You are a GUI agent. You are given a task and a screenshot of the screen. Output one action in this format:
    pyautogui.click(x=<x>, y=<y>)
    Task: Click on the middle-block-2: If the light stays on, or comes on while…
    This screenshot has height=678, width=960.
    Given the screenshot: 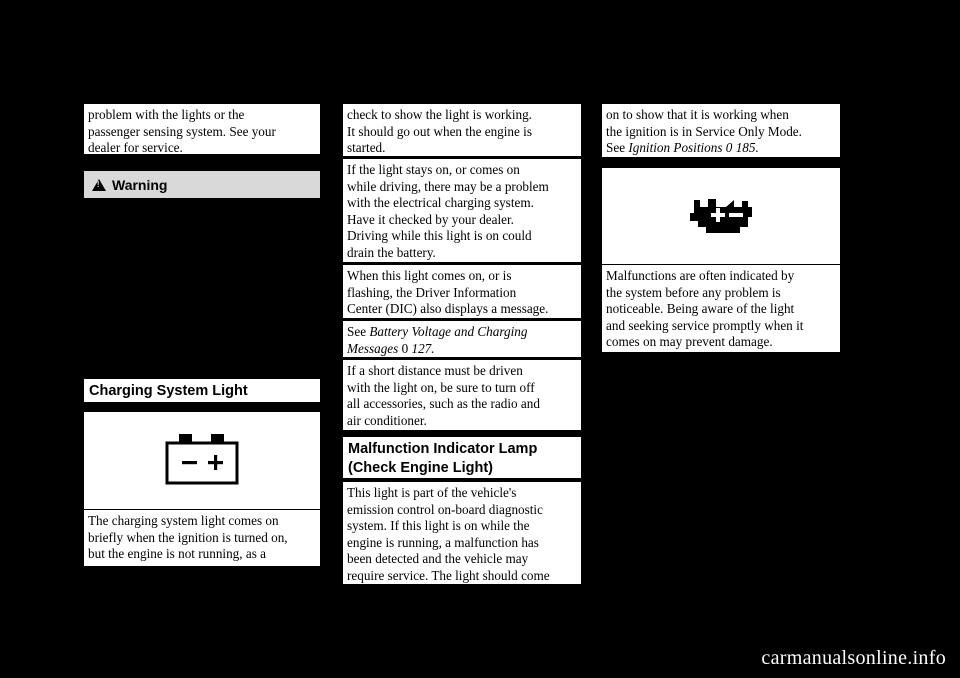 What is the action you would take?
    pyautogui.click(x=462, y=211)
    